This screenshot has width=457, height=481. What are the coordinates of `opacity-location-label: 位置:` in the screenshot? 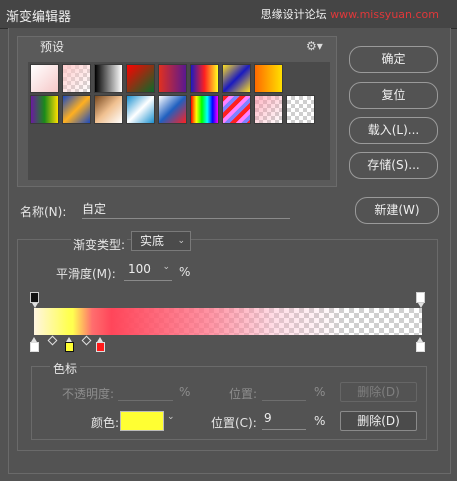 It's located at (243, 394).